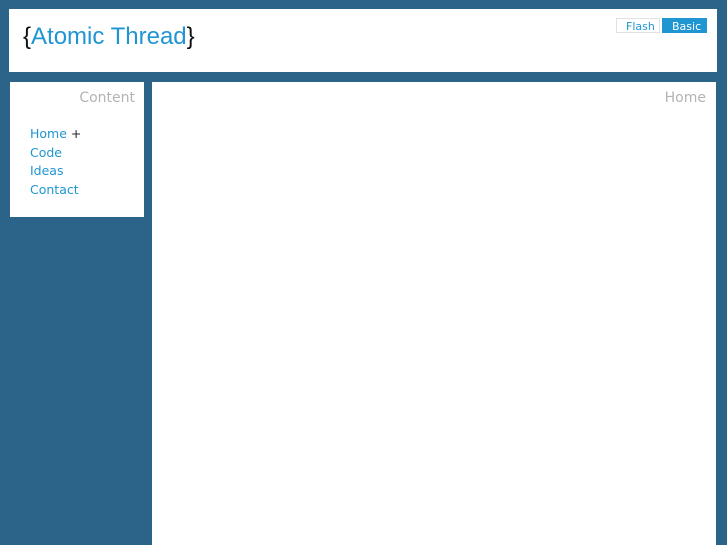 Image resolution: width=727 pixels, height=545 pixels. I want to click on title-brace-close: }, so click(190, 36).